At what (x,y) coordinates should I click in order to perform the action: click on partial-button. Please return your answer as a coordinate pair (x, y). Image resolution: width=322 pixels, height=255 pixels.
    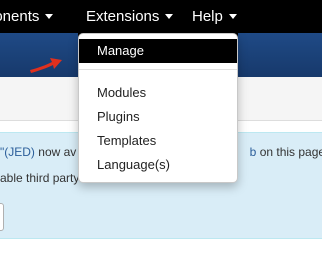
    Looking at the image, I should click on (2, 217).